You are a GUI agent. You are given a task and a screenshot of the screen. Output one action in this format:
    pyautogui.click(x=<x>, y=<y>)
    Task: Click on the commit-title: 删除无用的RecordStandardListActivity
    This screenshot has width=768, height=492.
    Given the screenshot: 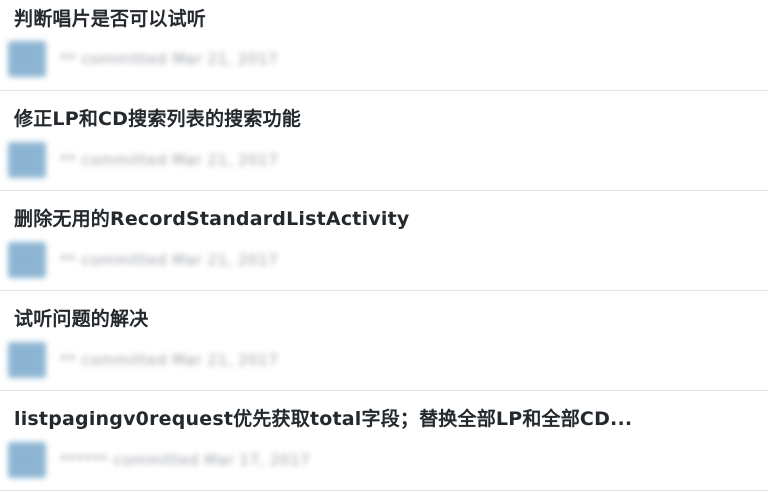 What is the action you would take?
    pyautogui.click(x=211, y=219)
    